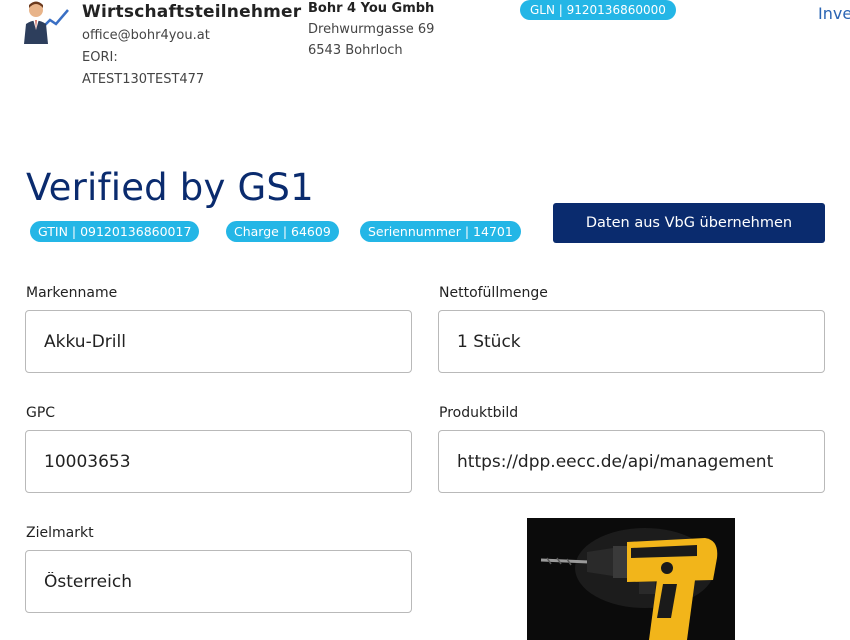 The width and height of the screenshot is (850, 640). What do you see at coordinates (440, 231) in the screenshot?
I see `serial-number-badge: Seriennummer | 14701` at bounding box center [440, 231].